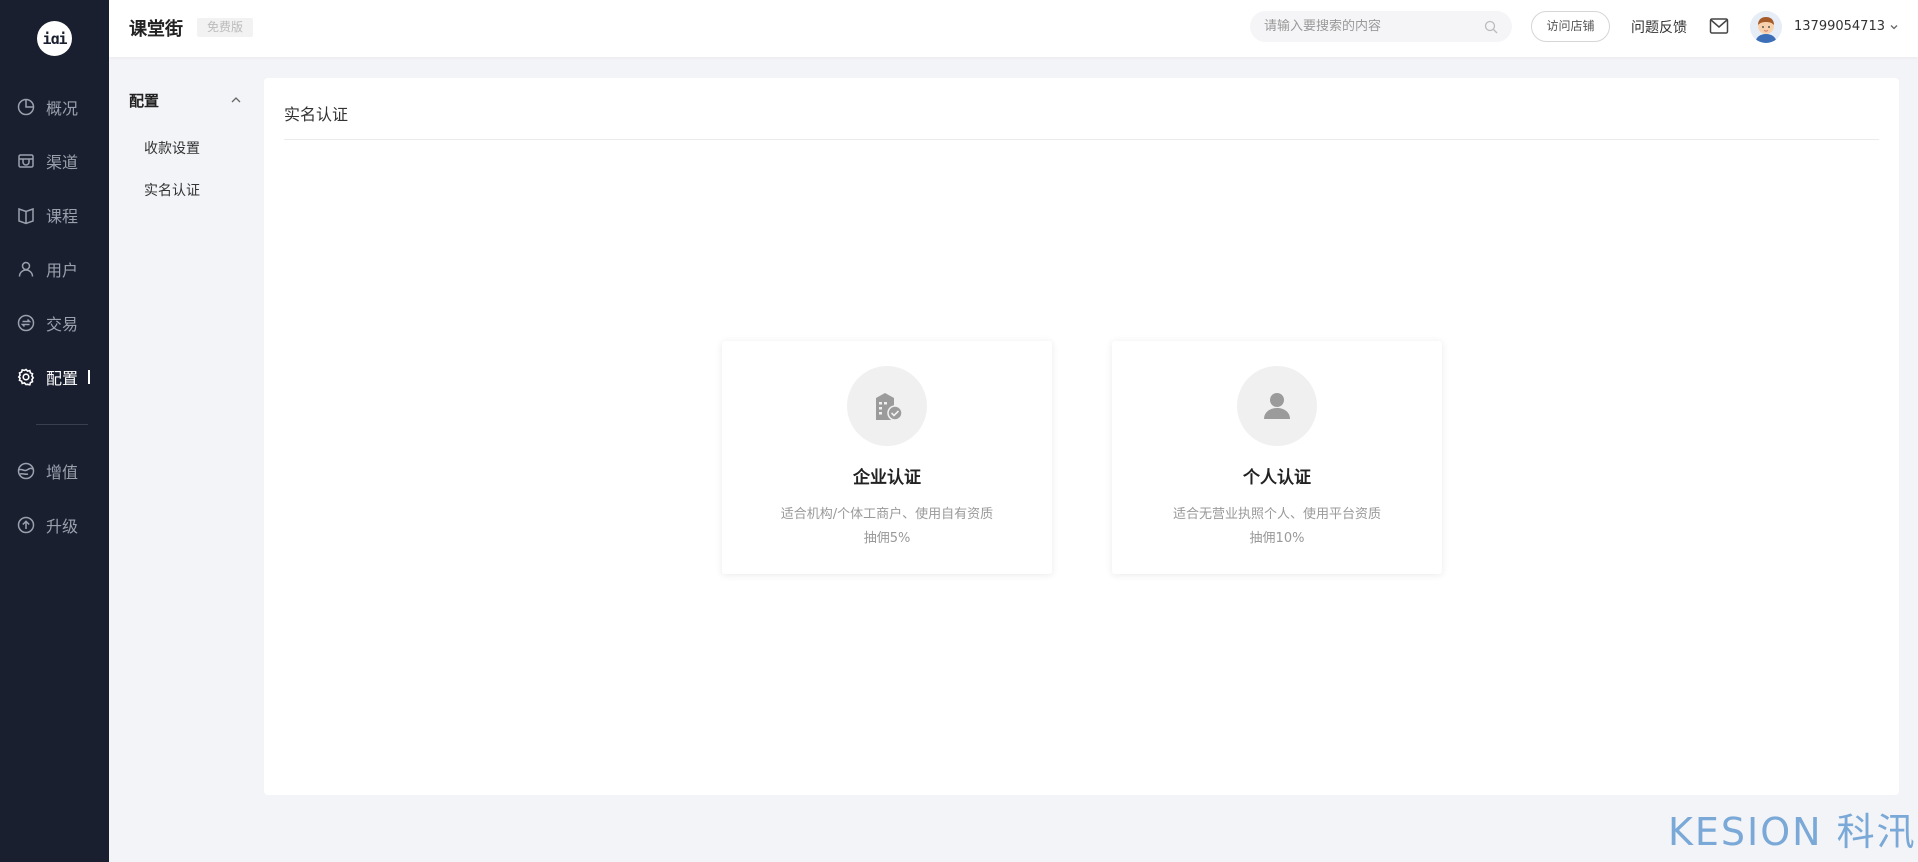 The image size is (1918, 862). Describe the element at coordinates (1894, 27) in the screenshot. I see `chevron-down-icon` at that location.